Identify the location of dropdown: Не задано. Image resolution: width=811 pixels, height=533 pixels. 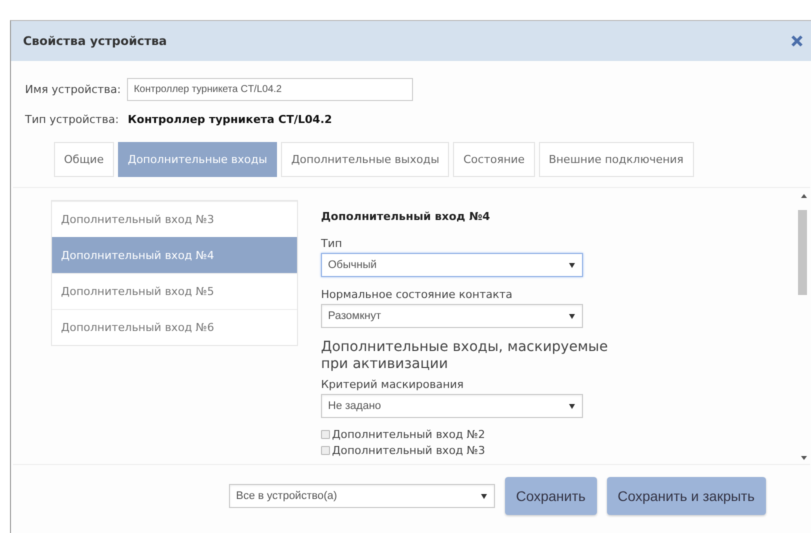
(452, 406).